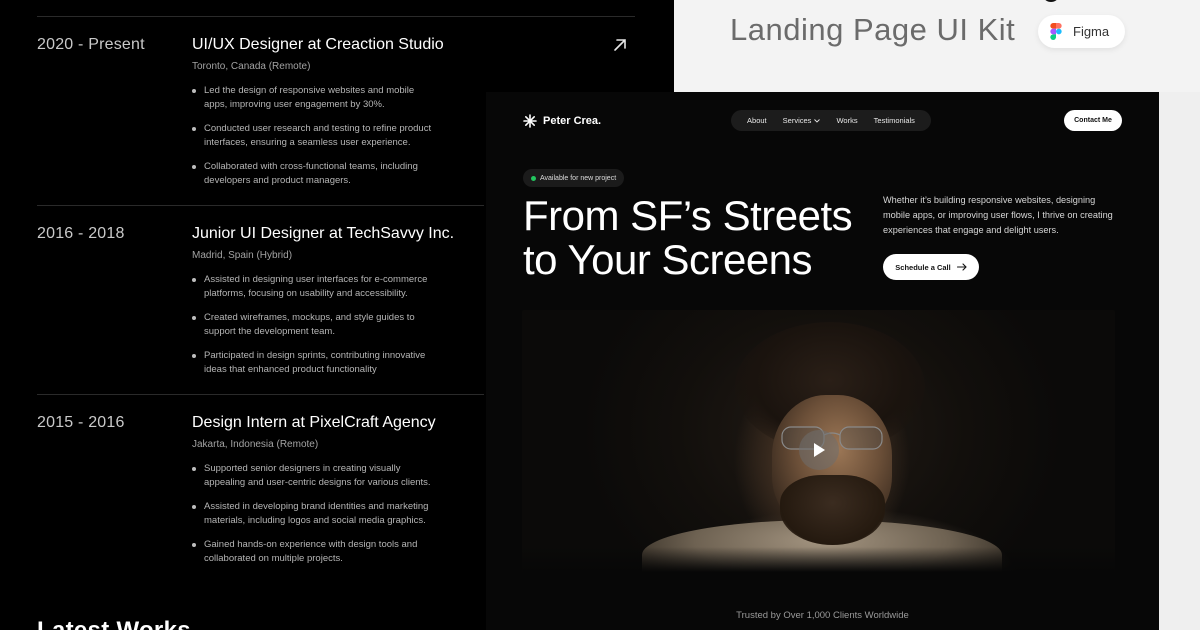 Image resolution: width=1200 pixels, height=630 pixels. What do you see at coordinates (114, 623) in the screenshot?
I see `section-heading: Latest Works` at bounding box center [114, 623].